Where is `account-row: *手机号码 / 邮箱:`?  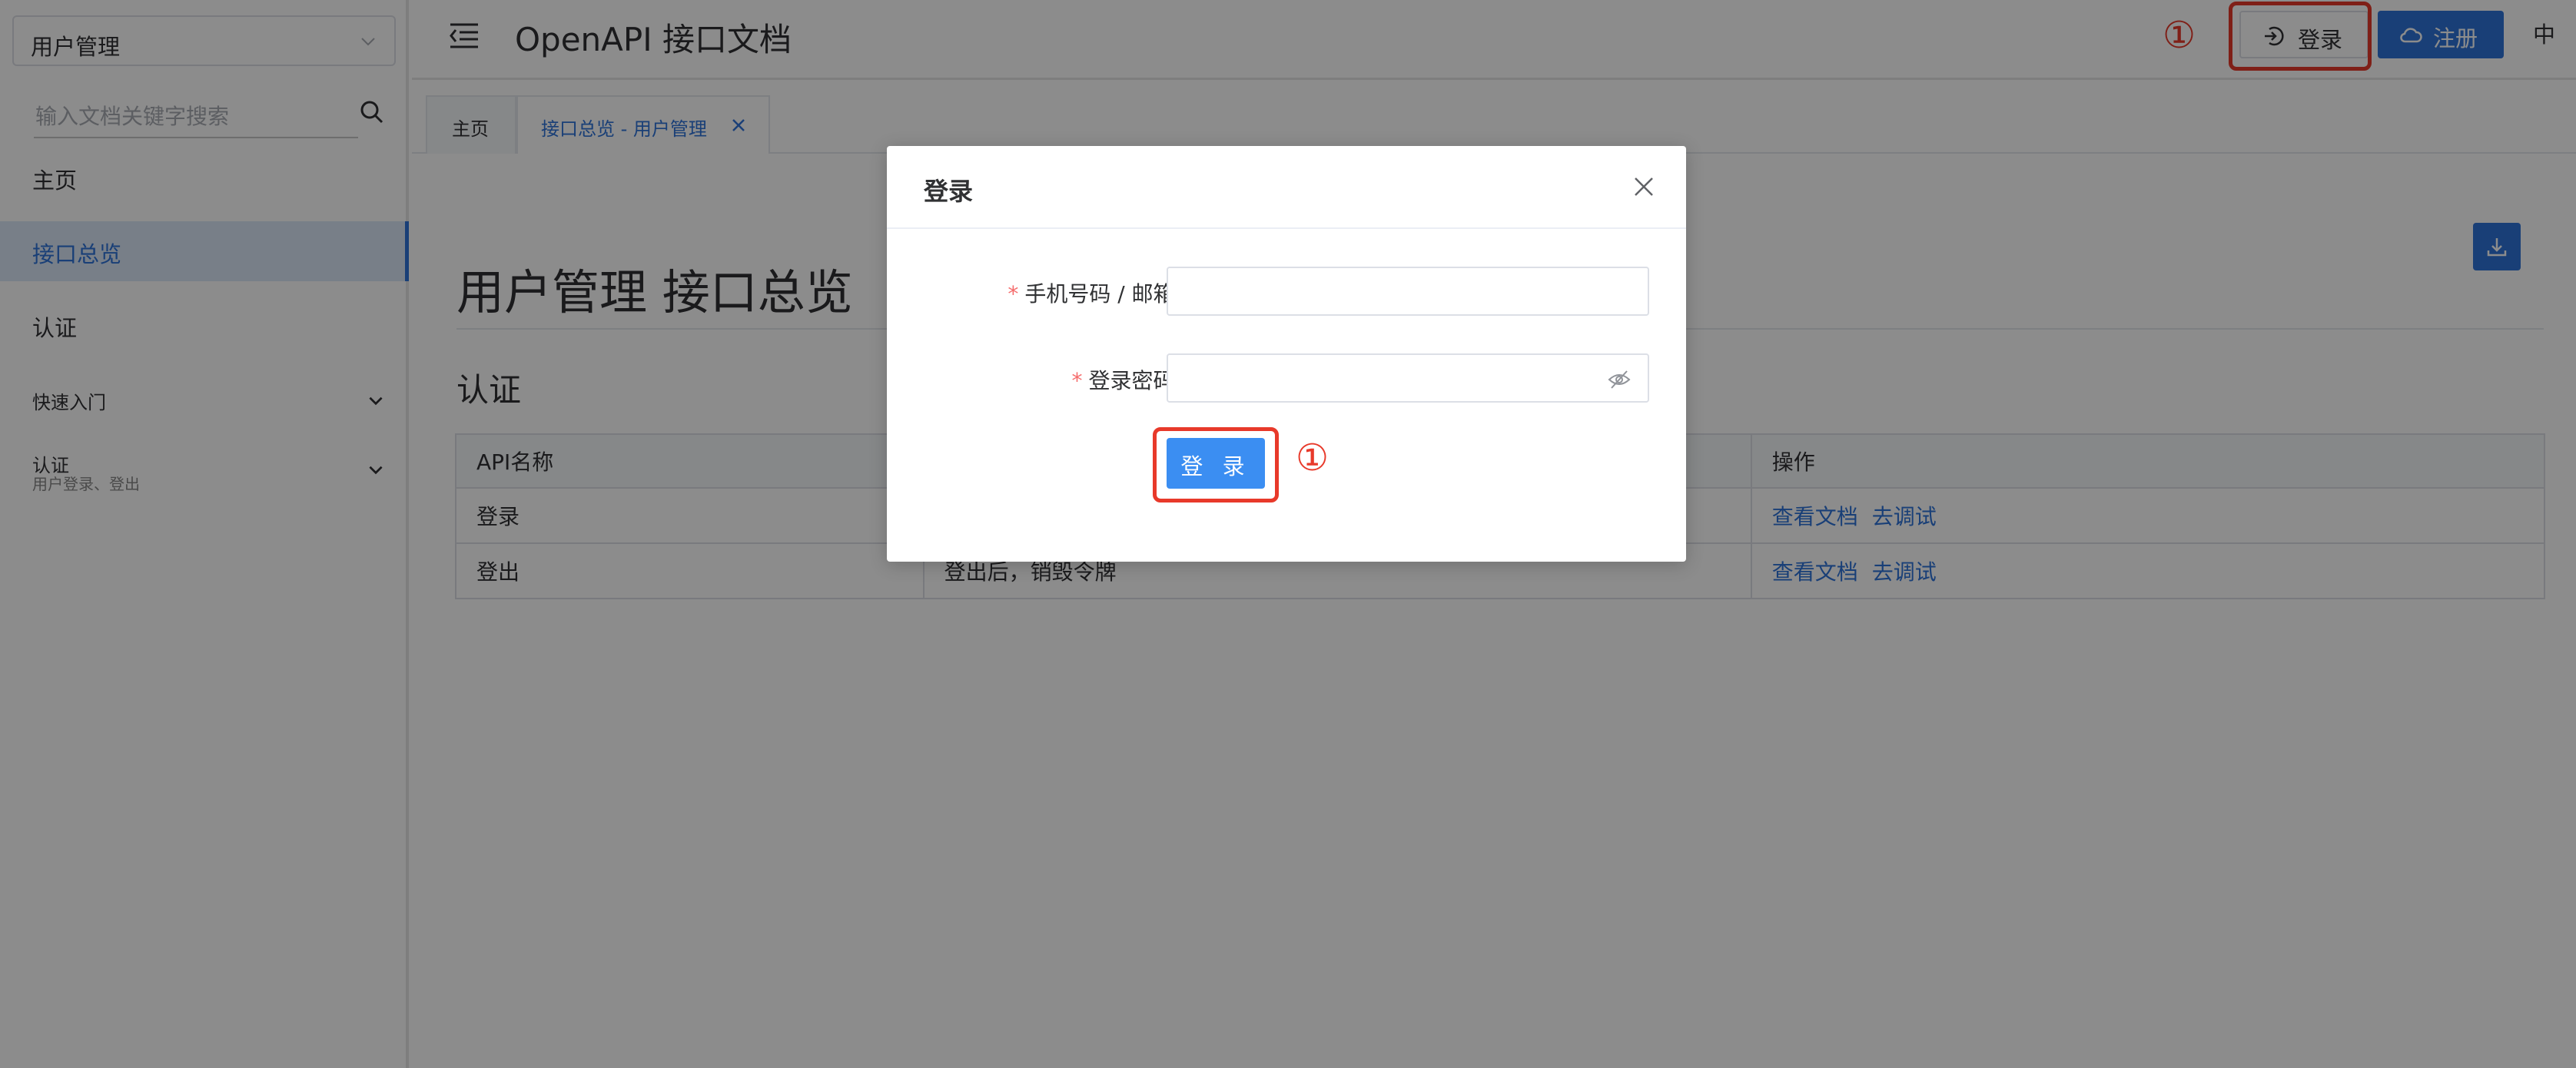 account-row: *手机号码 / 邮箱: is located at coordinates (1286, 291).